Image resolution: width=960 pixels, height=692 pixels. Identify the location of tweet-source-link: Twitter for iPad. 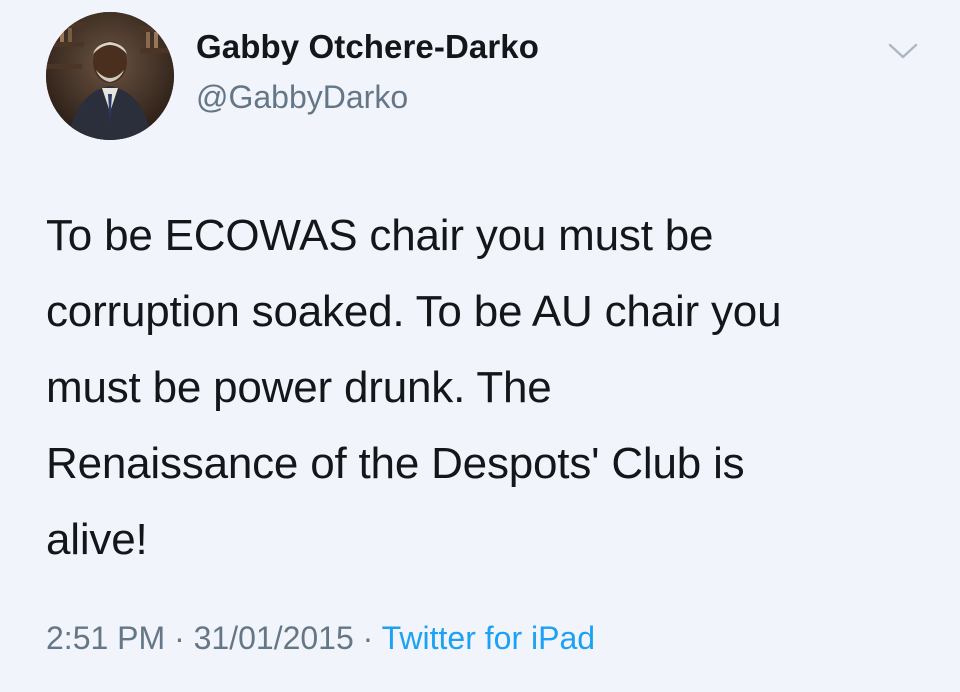
(488, 638).